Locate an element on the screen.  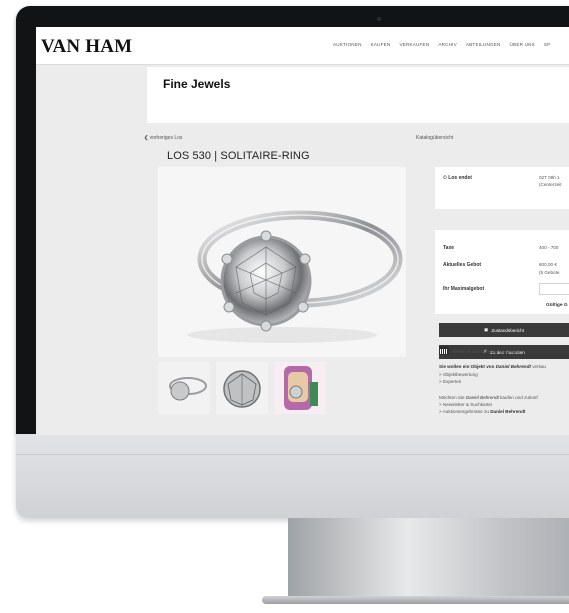
nav-item-ueber-uns: ÜBER UNS is located at coordinates (522, 44).